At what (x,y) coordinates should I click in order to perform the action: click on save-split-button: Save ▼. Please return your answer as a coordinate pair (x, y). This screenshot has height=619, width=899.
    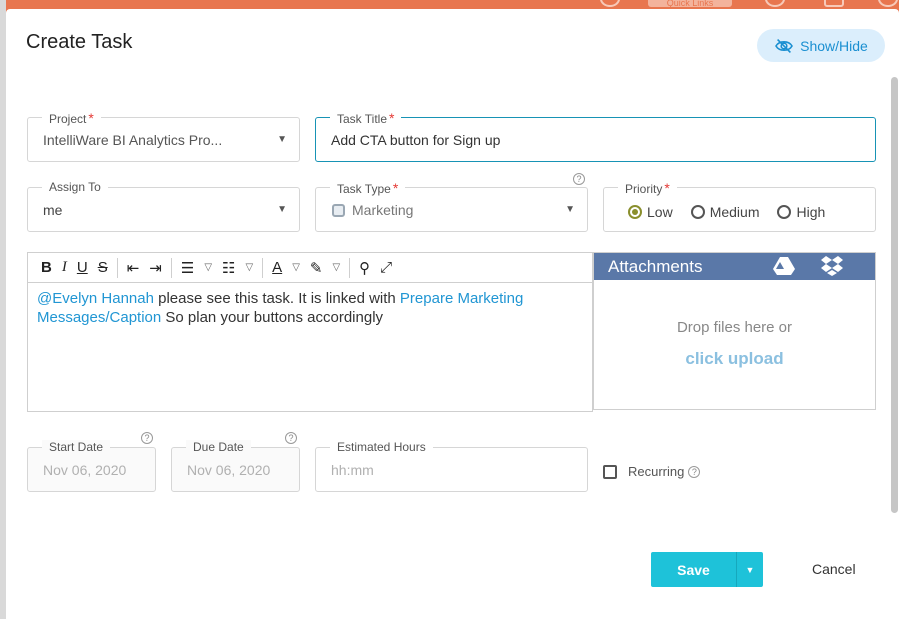
    Looking at the image, I should click on (707, 569).